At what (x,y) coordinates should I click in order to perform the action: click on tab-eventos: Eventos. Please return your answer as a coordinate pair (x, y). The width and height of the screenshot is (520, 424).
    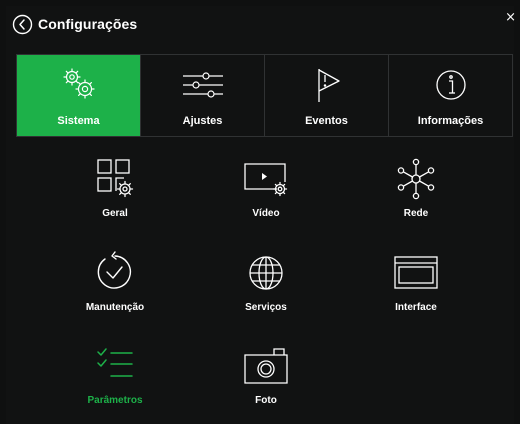
    Looking at the image, I should click on (327, 95).